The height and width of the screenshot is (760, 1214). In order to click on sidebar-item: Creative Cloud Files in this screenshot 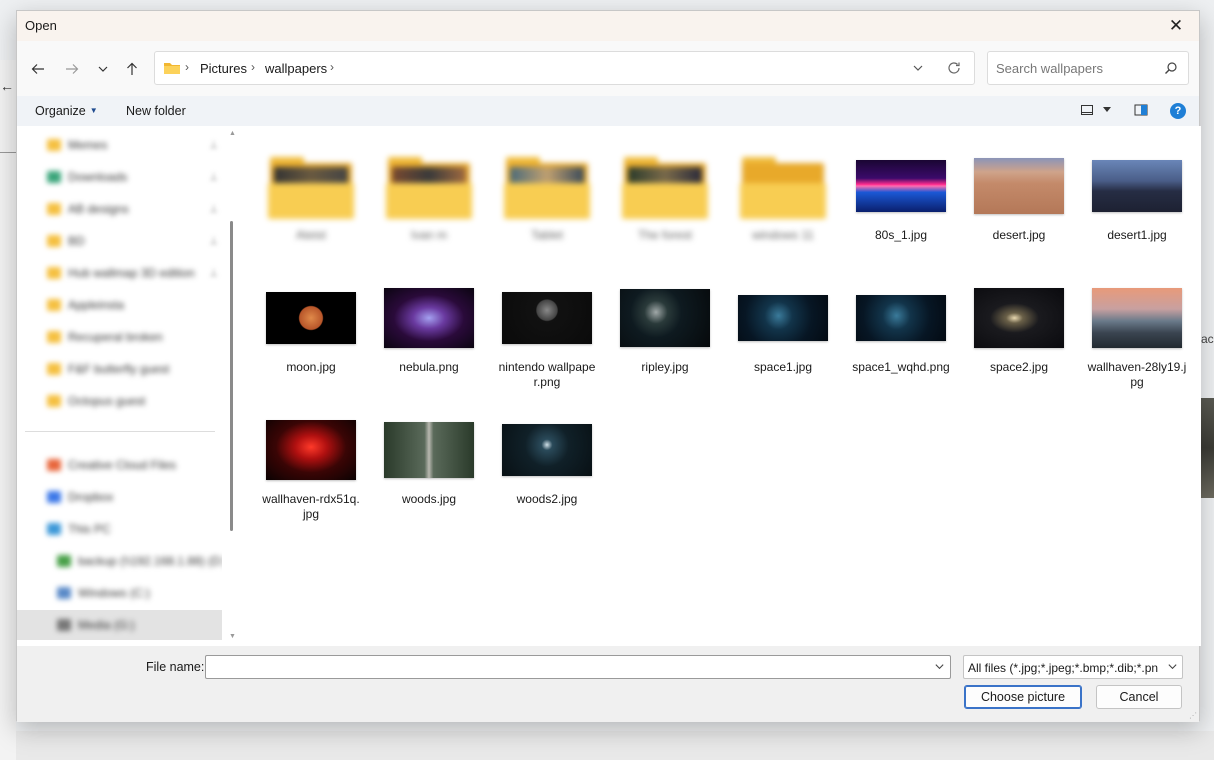, I will do `click(119, 465)`.